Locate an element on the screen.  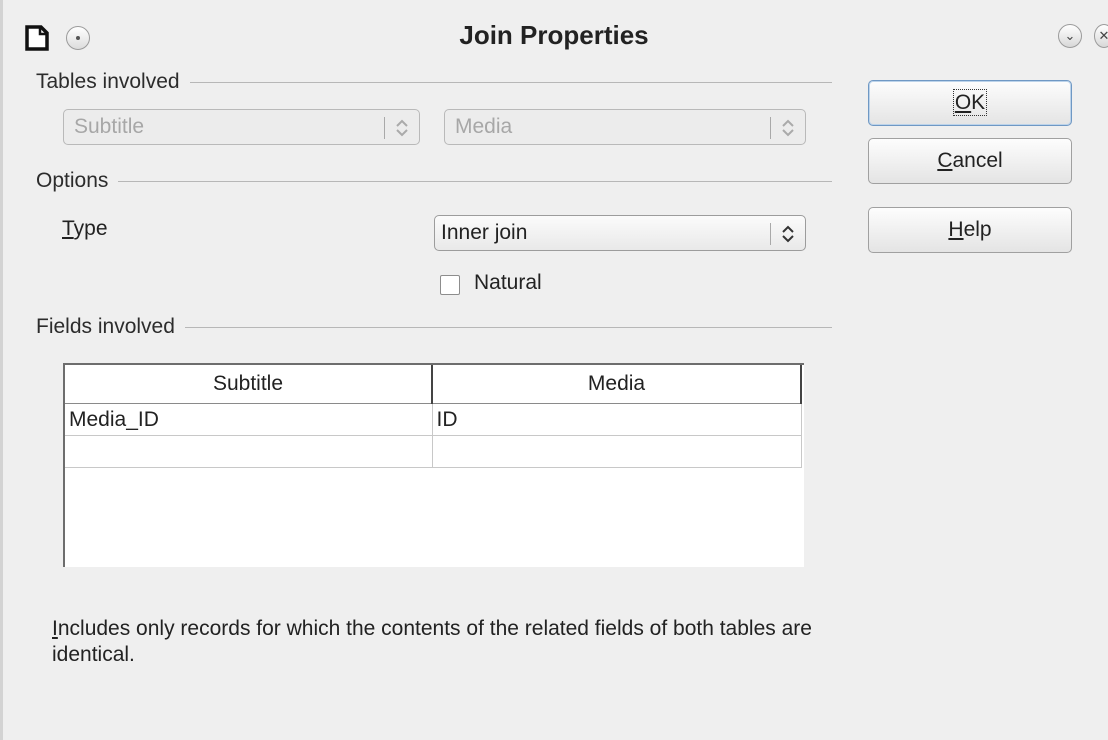
close-icon: ✕ is located at coordinates (1101, 36).